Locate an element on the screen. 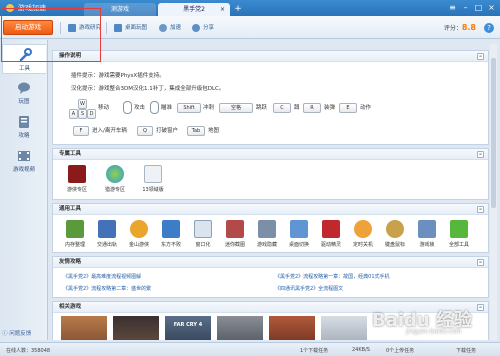 The width and height of the screenshot is (500, 356). app-13-edition: 13领域版 is located at coordinates (153, 179).